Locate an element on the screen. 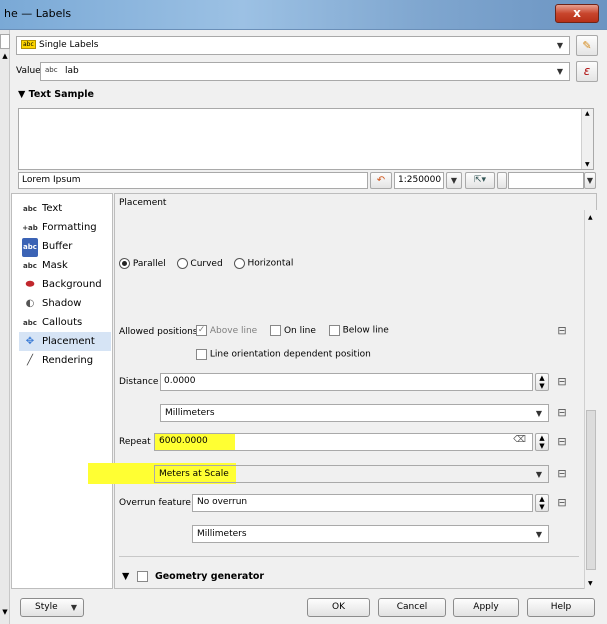 The image size is (607, 624). sidebar-item-buffer: abc Buffer is located at coordinates (47, 247).